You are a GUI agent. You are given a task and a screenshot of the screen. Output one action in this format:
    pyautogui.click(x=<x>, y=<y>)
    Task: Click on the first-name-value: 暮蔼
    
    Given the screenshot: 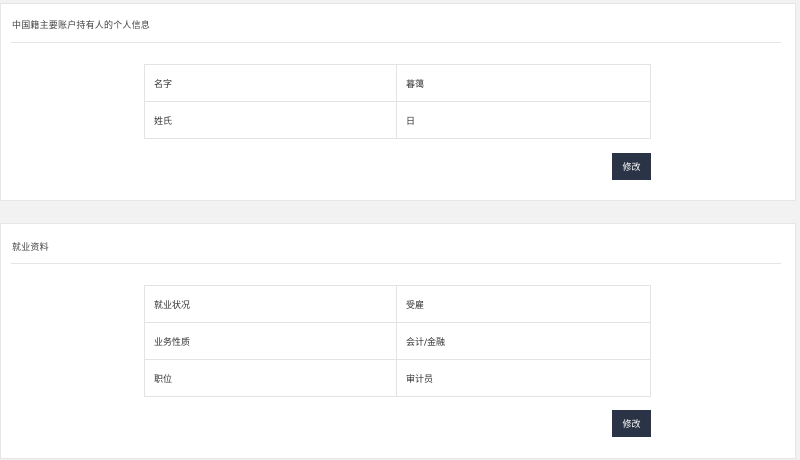 What is the action you would take?
    pyautogui.click(x=523, y=83)
    